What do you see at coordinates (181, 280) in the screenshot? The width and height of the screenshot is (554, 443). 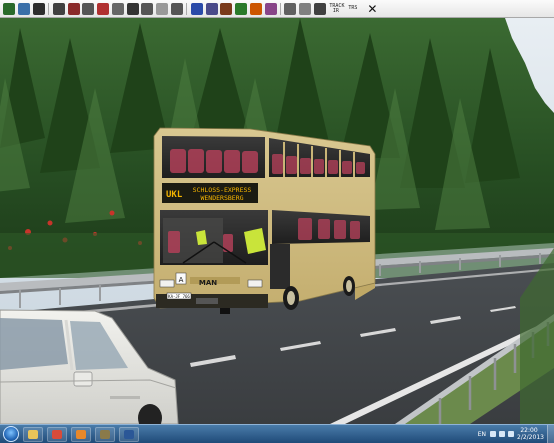 I see `svg-text: A` at bounding box center [181, 280].